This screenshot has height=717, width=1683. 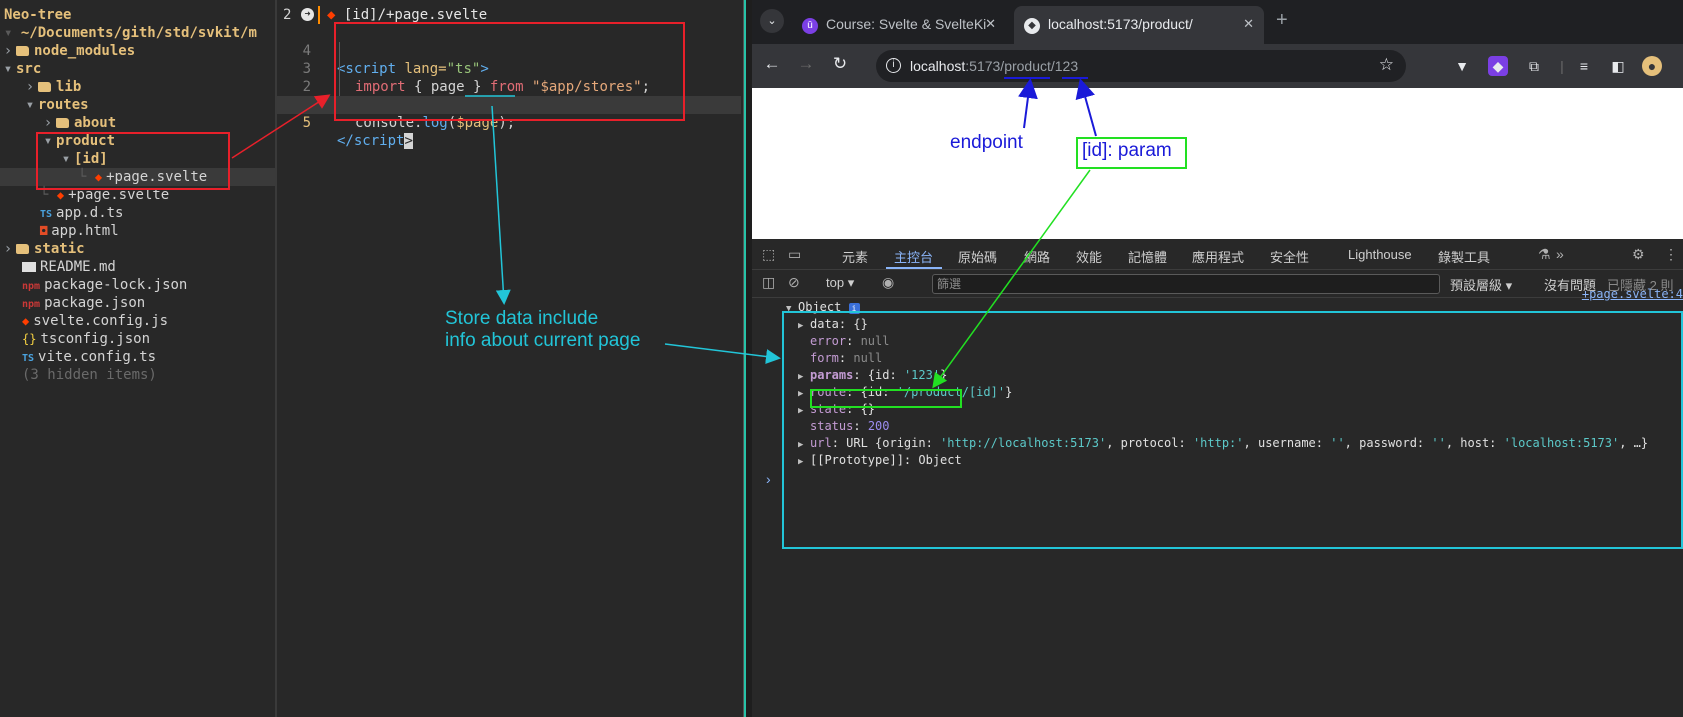 I want to click on side-panel-icon: ◧, so click(x=1618, y=66).